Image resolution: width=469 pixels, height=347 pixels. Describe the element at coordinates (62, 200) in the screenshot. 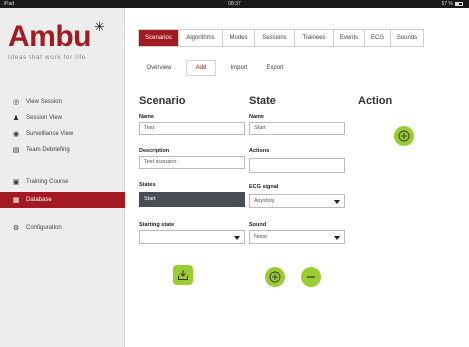

I see `sidebar-item-database: ▦ Database` at that location.